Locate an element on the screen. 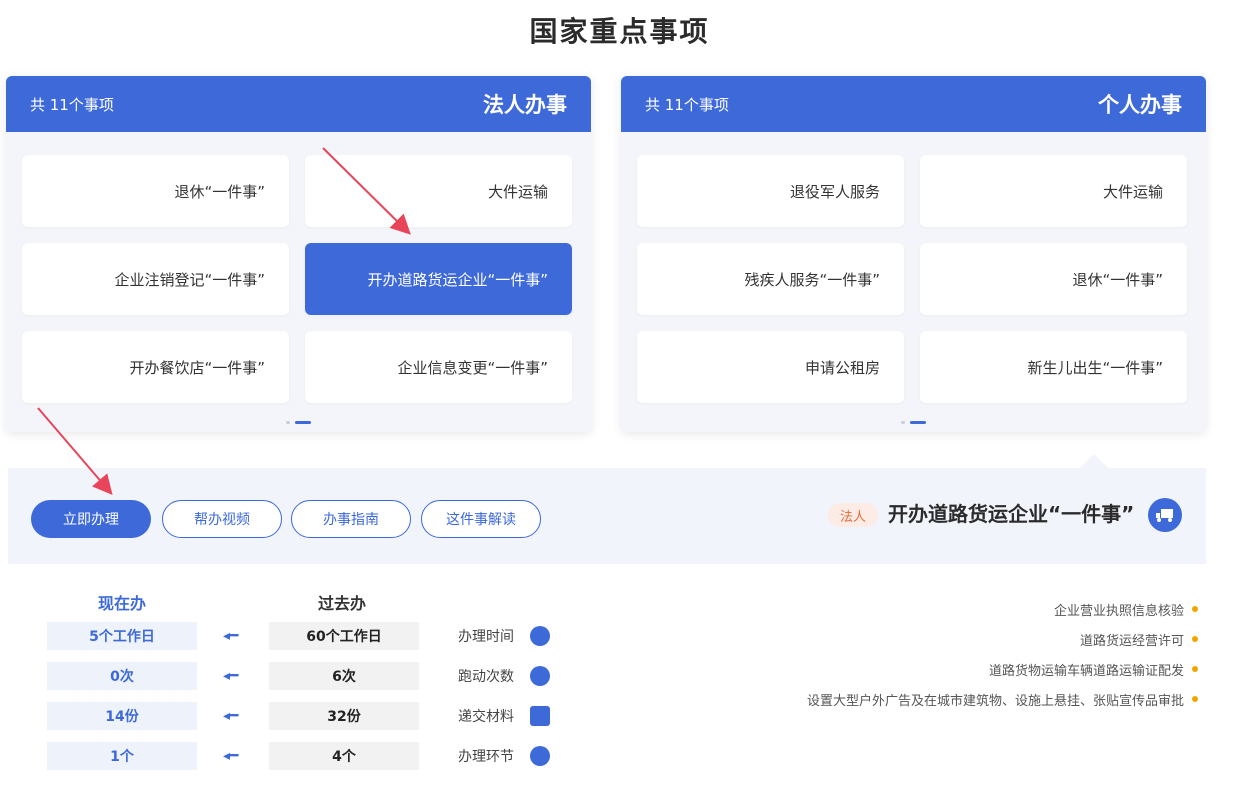 The height and width of the screenshot is (785, 1239). past-value: 32份 is located at coordinates (344, 716).